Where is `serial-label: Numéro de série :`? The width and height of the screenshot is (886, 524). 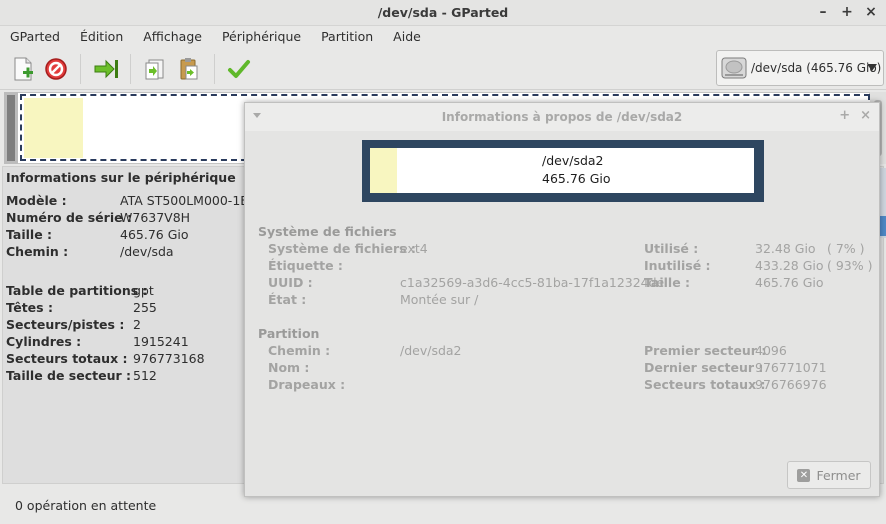 serial-label: Numéro de série : is located at coordinates (69, 217).